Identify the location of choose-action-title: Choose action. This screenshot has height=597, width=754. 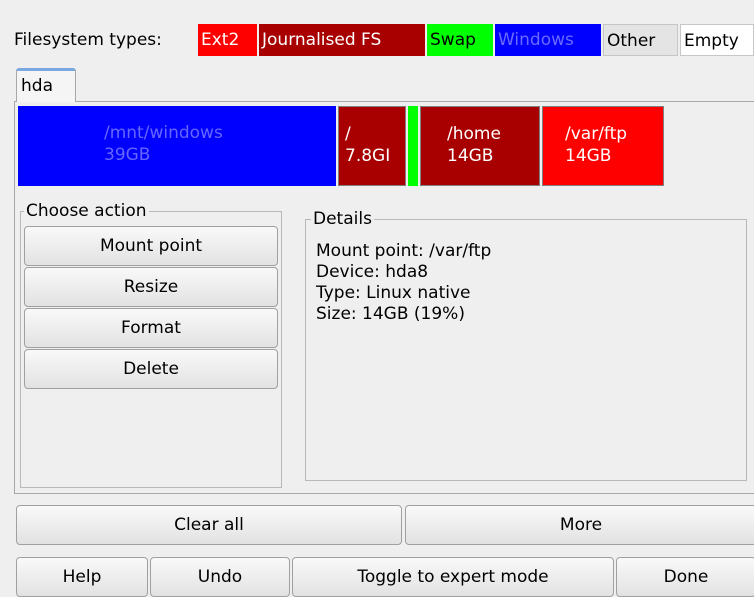
(86, 211).